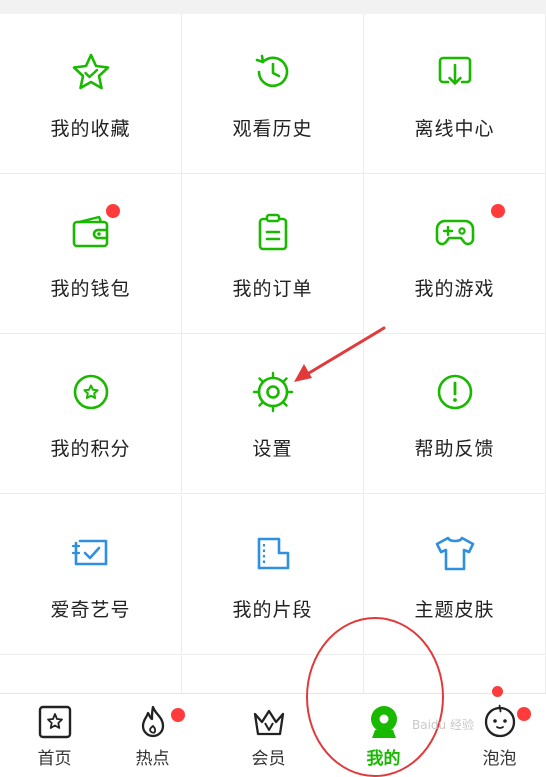 This screenshot has height=777, width=546. I want to click on annotation-arrow, so click(340, 354).